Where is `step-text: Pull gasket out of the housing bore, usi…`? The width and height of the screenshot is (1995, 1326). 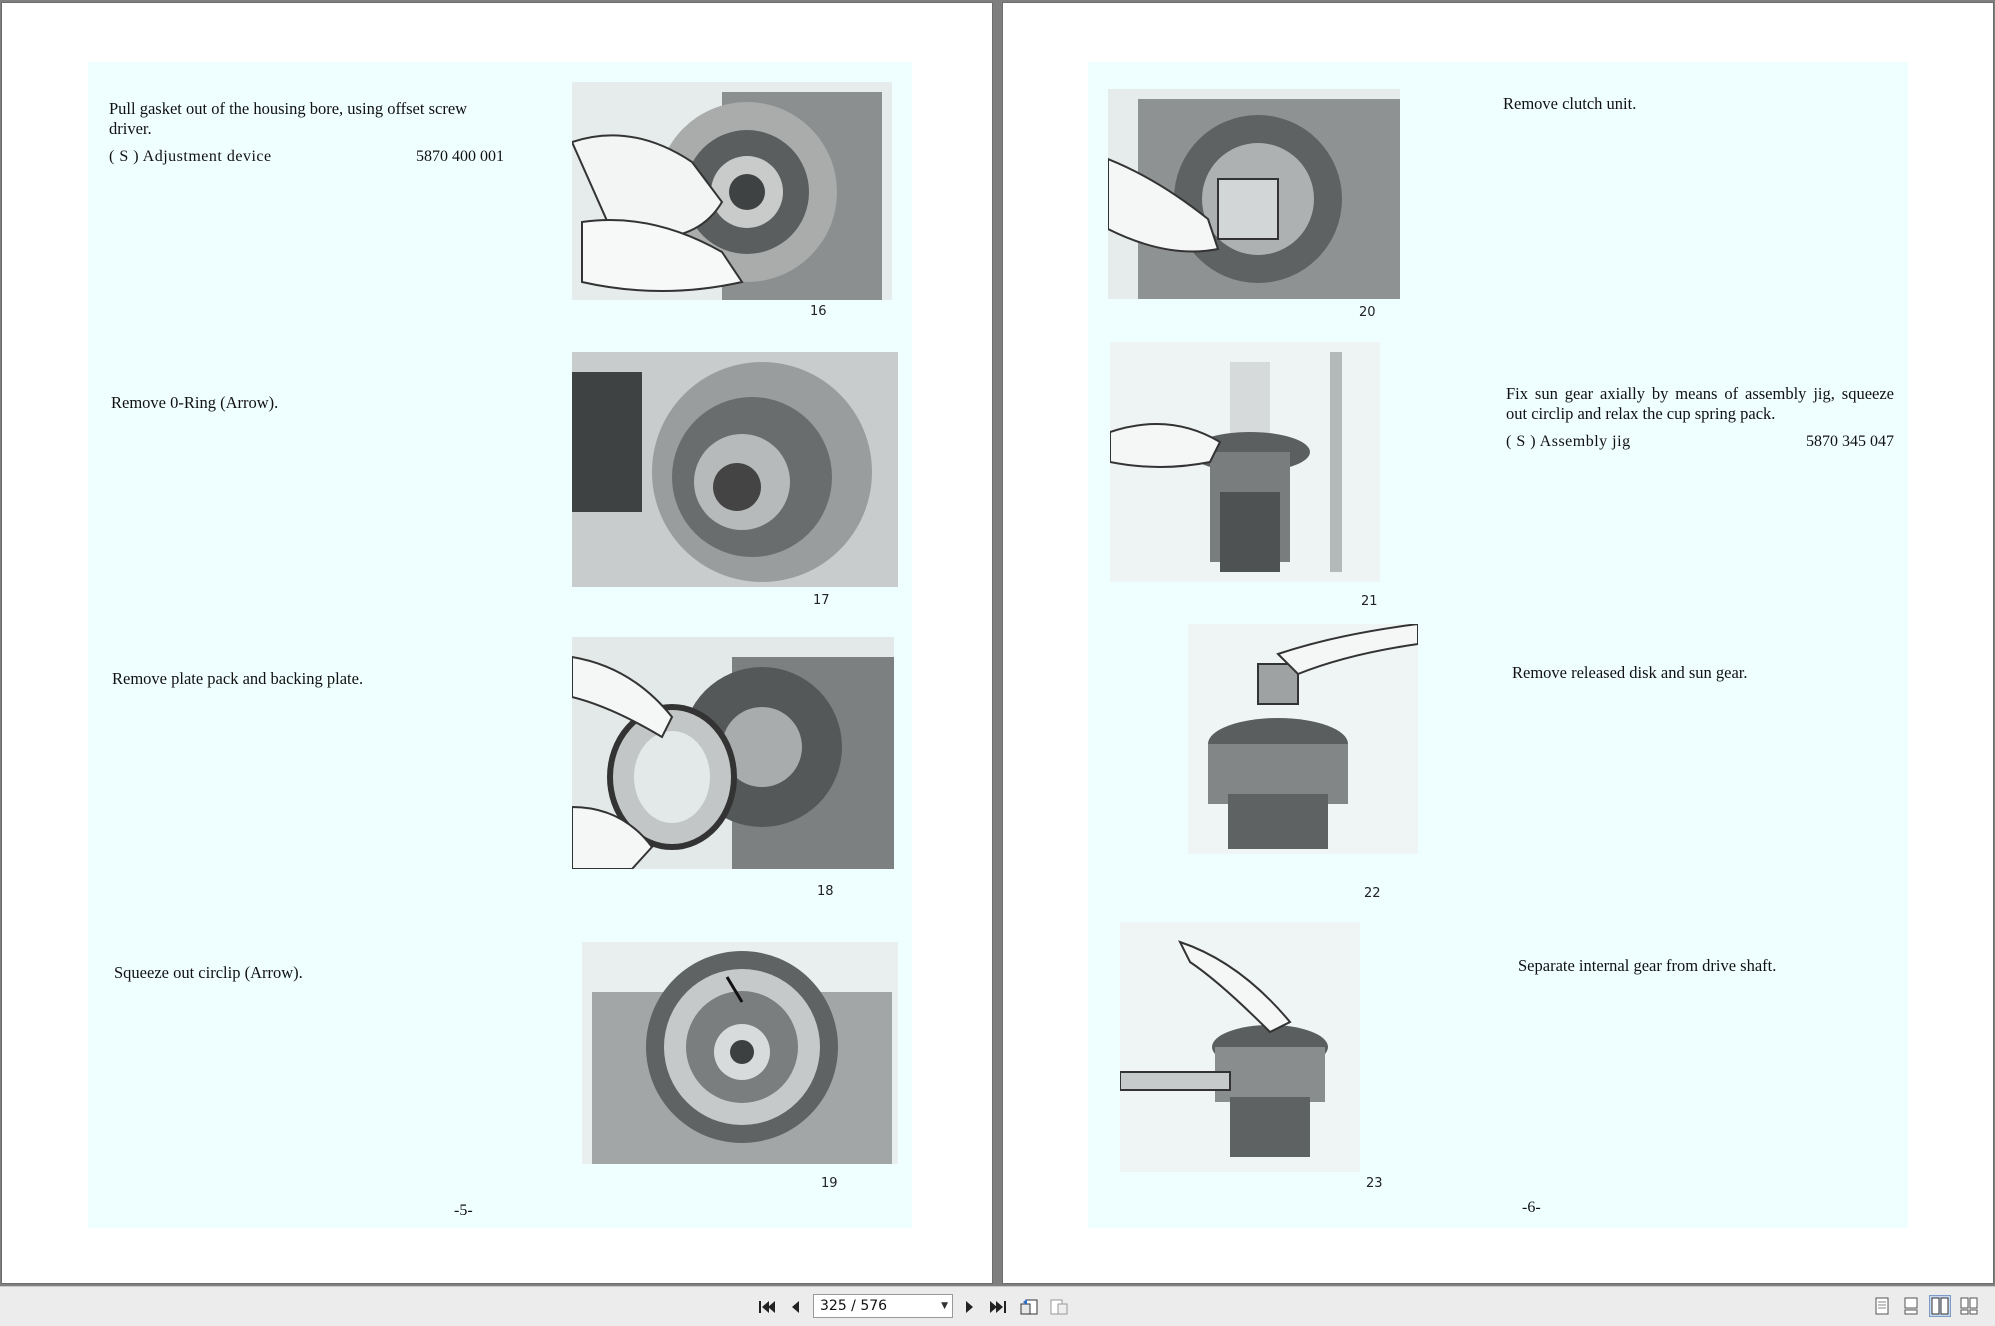
step-text: Pull gasket out of the housing bore, usi… is located at coordinates (288, 118).